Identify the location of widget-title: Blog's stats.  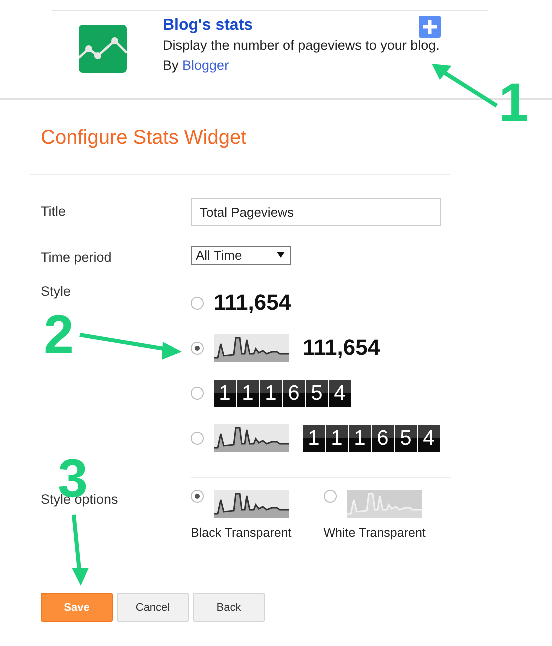
(308, 26).